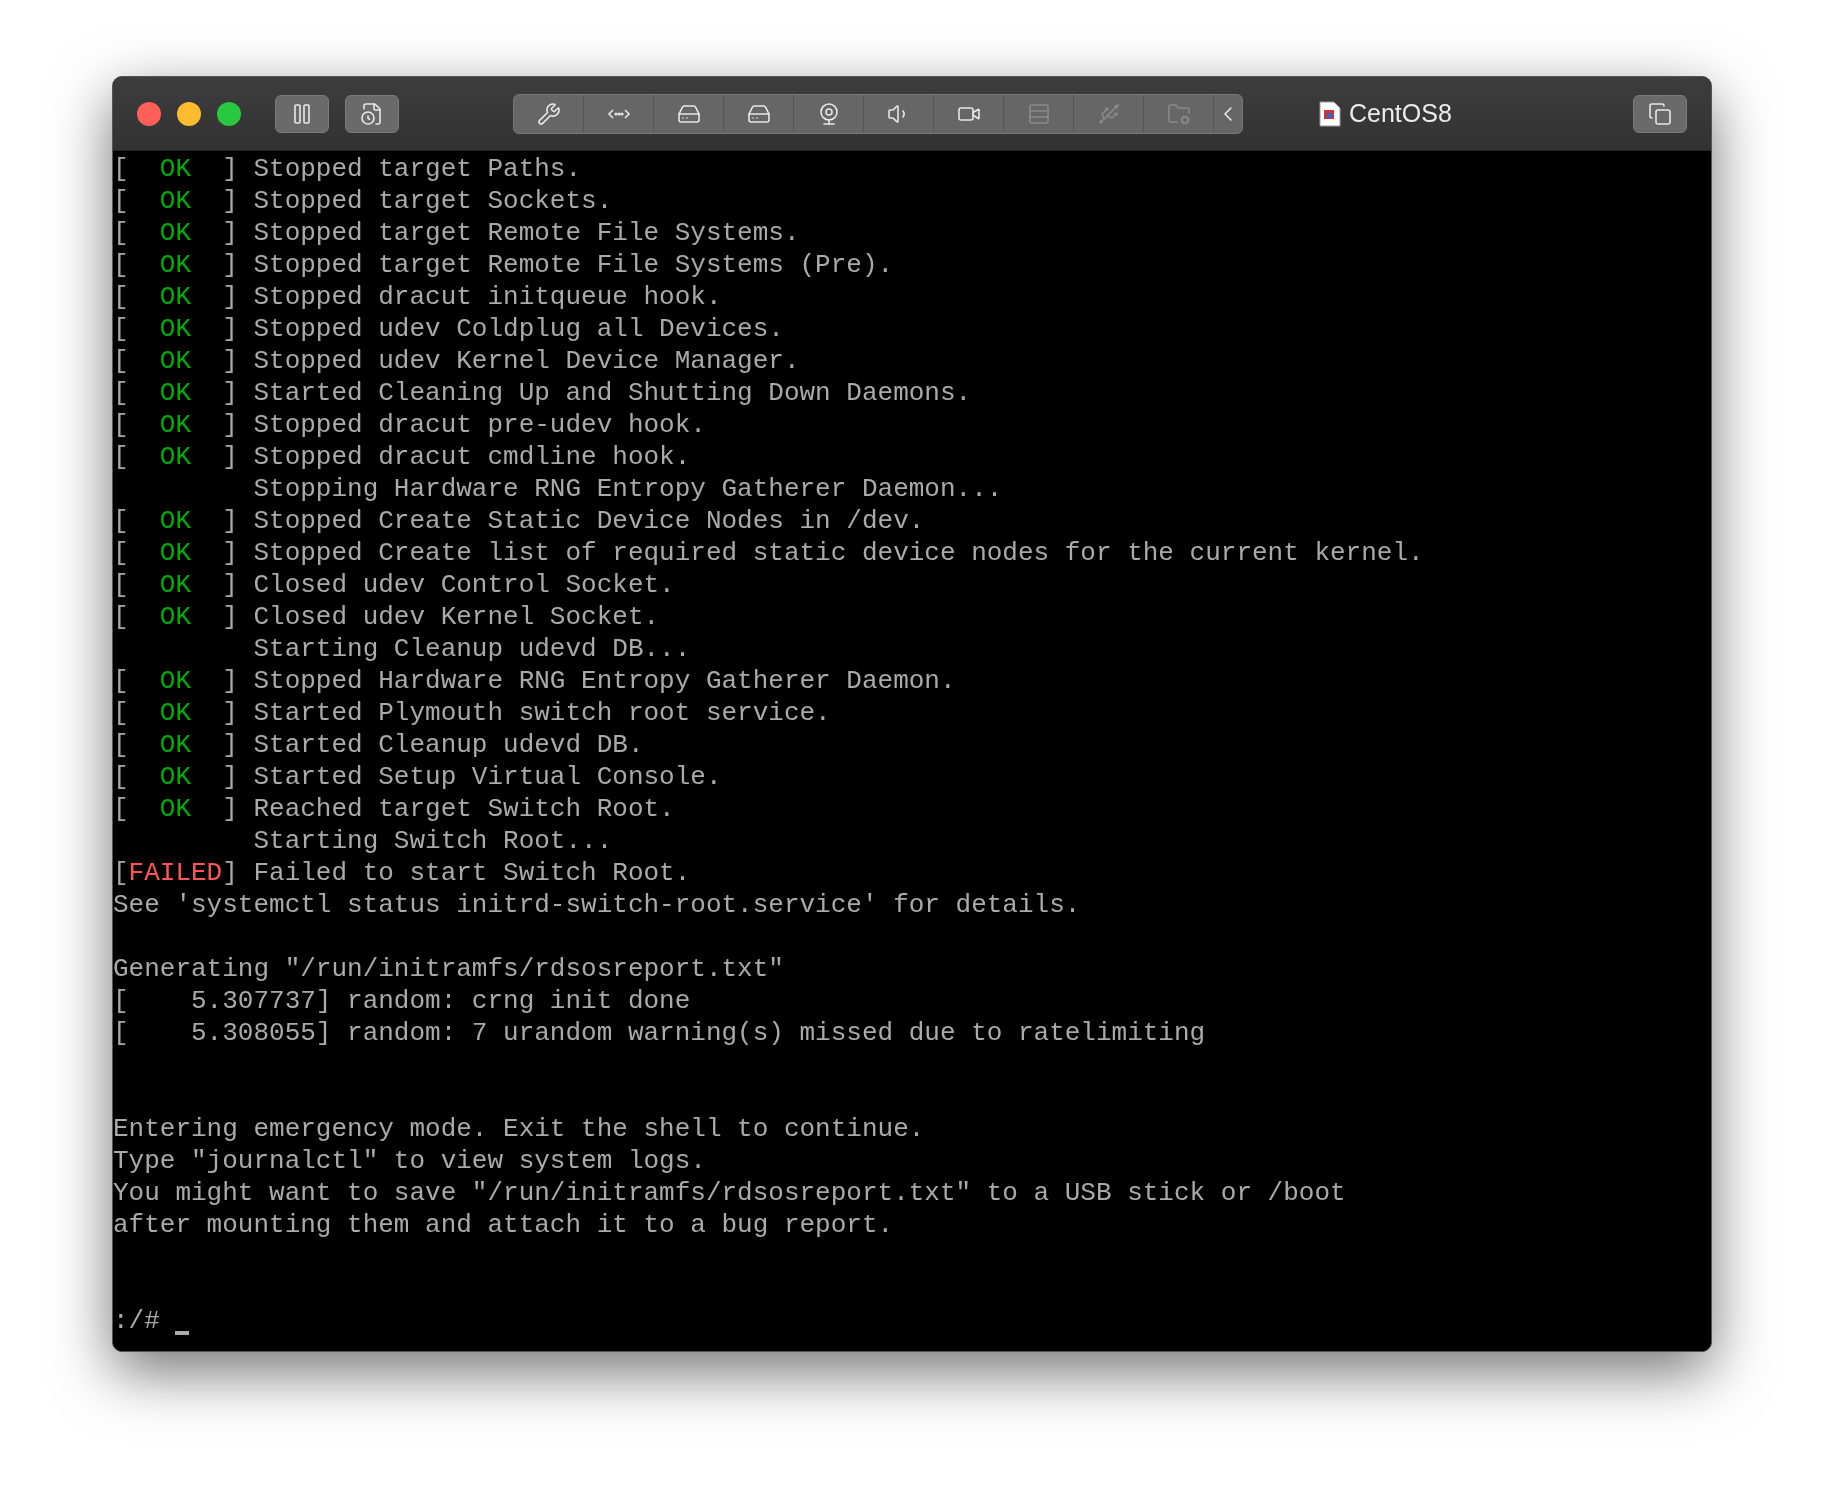  Describe the element at coordinates (464, 585) in the screenshot. I see `log-message: Closed udev Control Socket.` at that location.